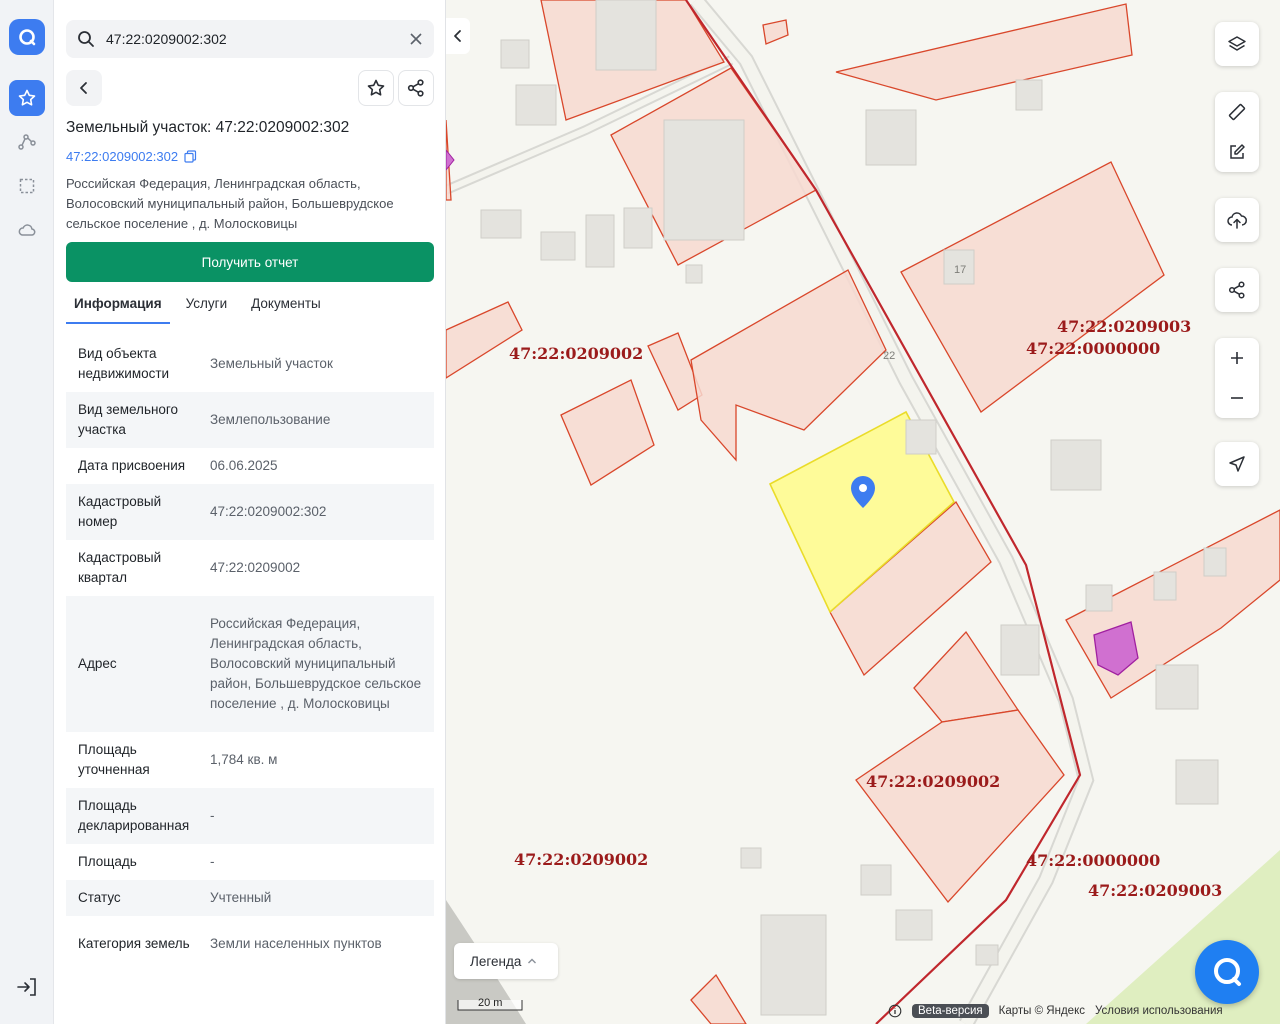  I want to click on my-location-button, so click(1237, 464).